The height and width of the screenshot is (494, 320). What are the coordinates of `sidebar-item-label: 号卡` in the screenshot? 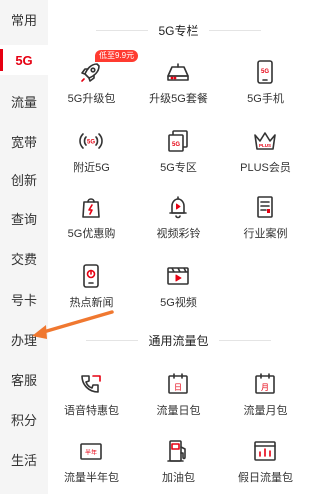 It's located at (23, 300).